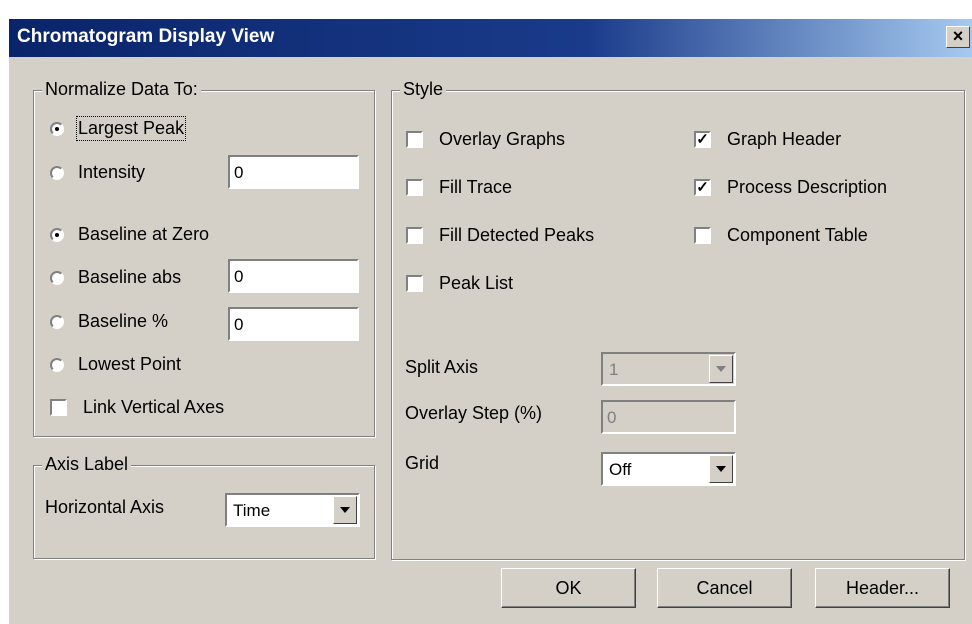 This screenshot has width=972, height=624. Describe the element at coordinates (105, 507) in the screenshot. I see `horizontal-axis-label: Horizontal Axis` at that location.